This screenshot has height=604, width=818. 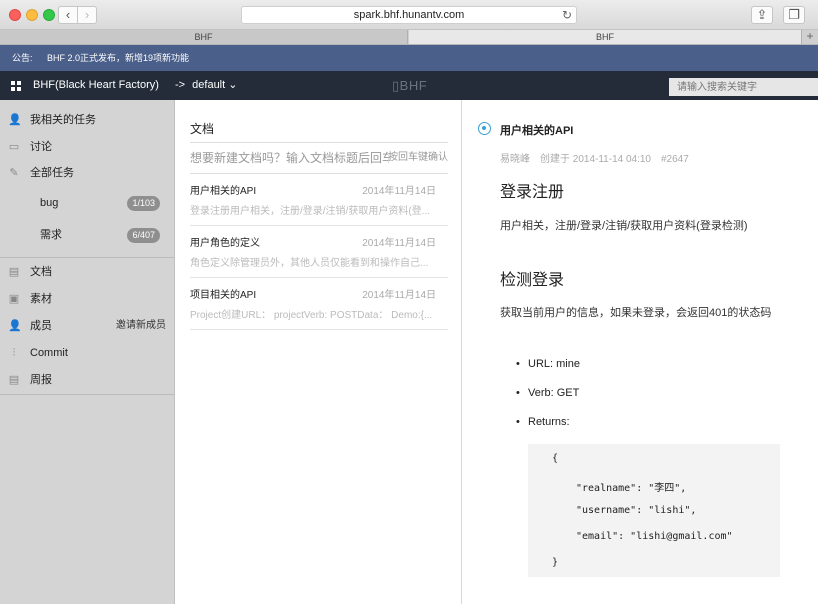 I want to click on sidebar-item-label: 我相关的任务, so click(x=63, y=120).